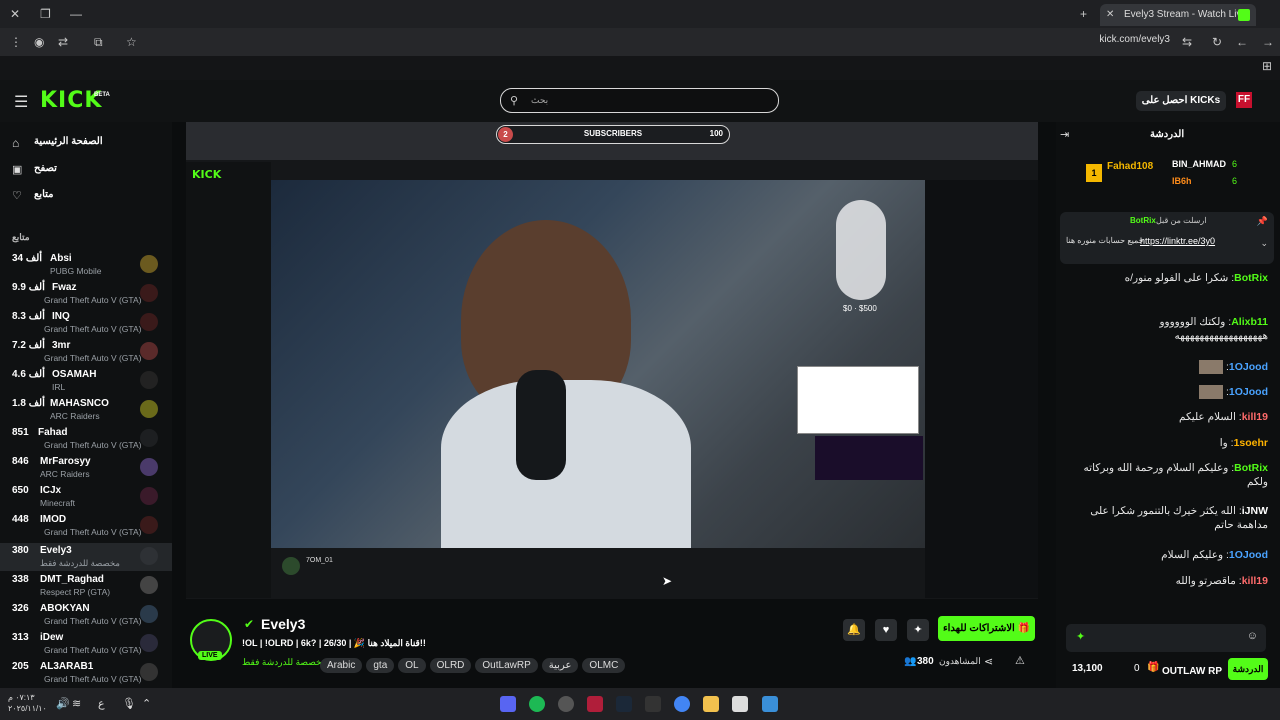 Image resolution: width=1280 pixels, height=720 pixels. I want to click on tag: OutLawRP, so click(506, 665).